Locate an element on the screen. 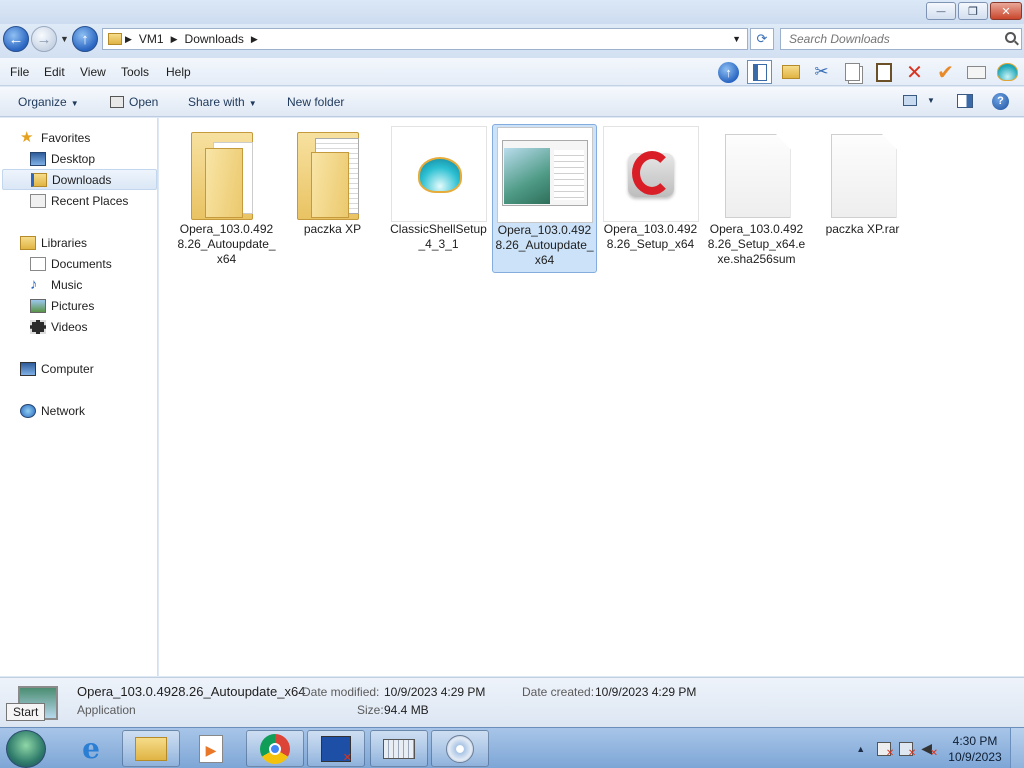  copy-button is located at coordinates (852, 72).